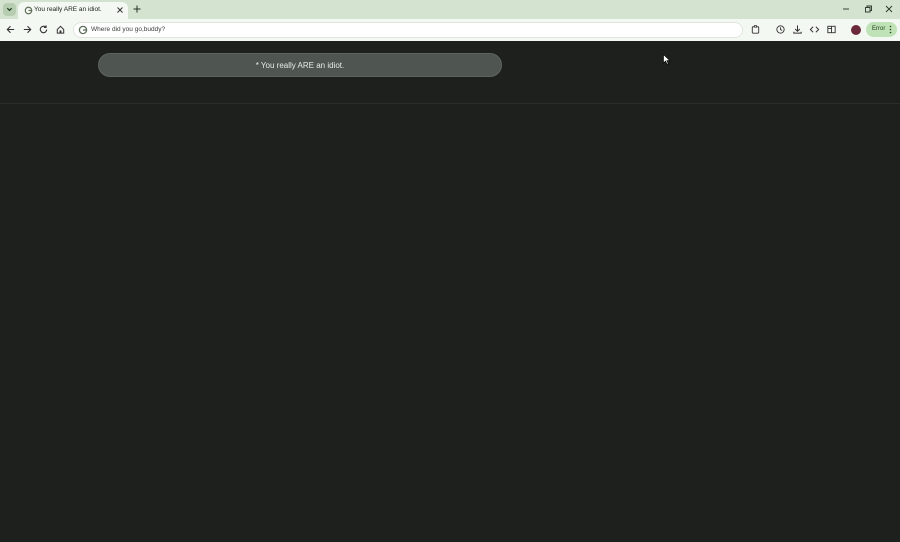 This screenshot has width=900, height=542. I want to click on home-icon, so click(60, 29).